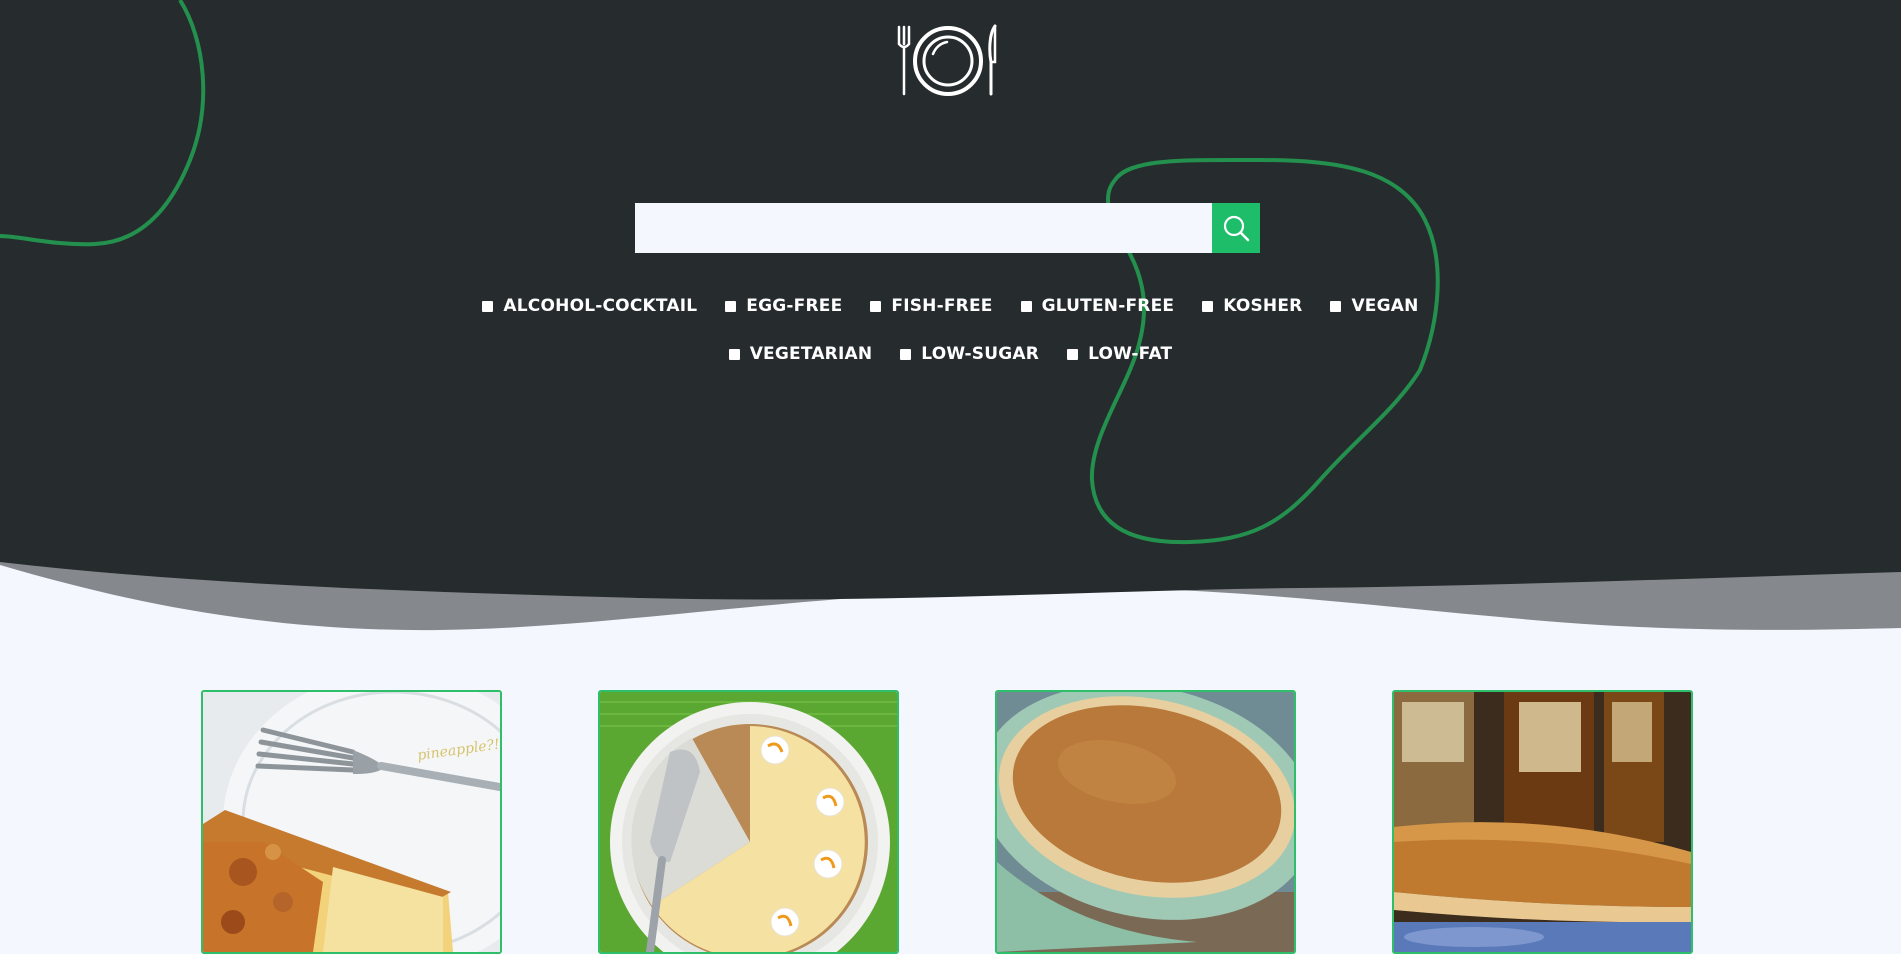 Image resolution: width=1901 pixels, height=954 pixels. What do you see at coordinates (1385, 306) in the screenshot?
I see `filter-label: VEGAN` at bounding box center [1385, 306].